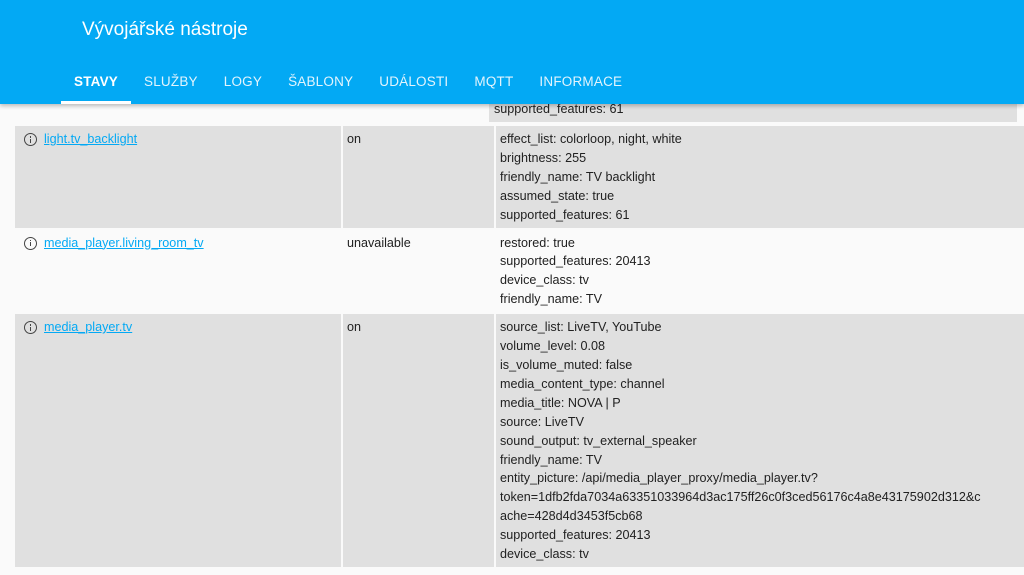 The image size is (1024, 575). Describe the element at coordinates (578, 176) in the screenshot. I see `attribute-line: friendly_name: TV backlight` at that location.